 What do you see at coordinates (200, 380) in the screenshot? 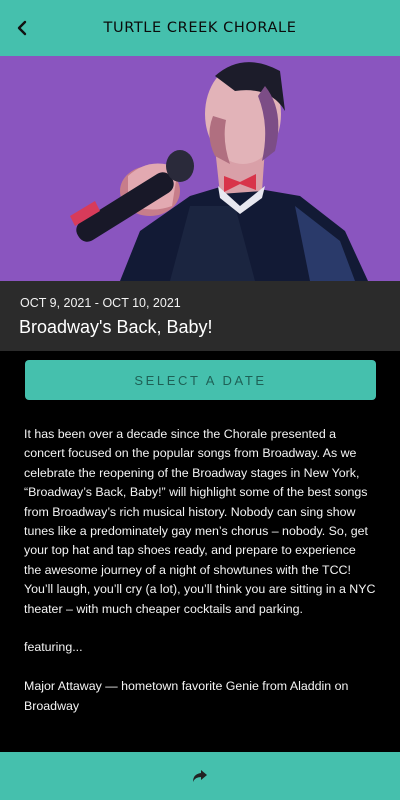
I see `select-date-button: SELECT A DATE` at bounding box center [200, 380].